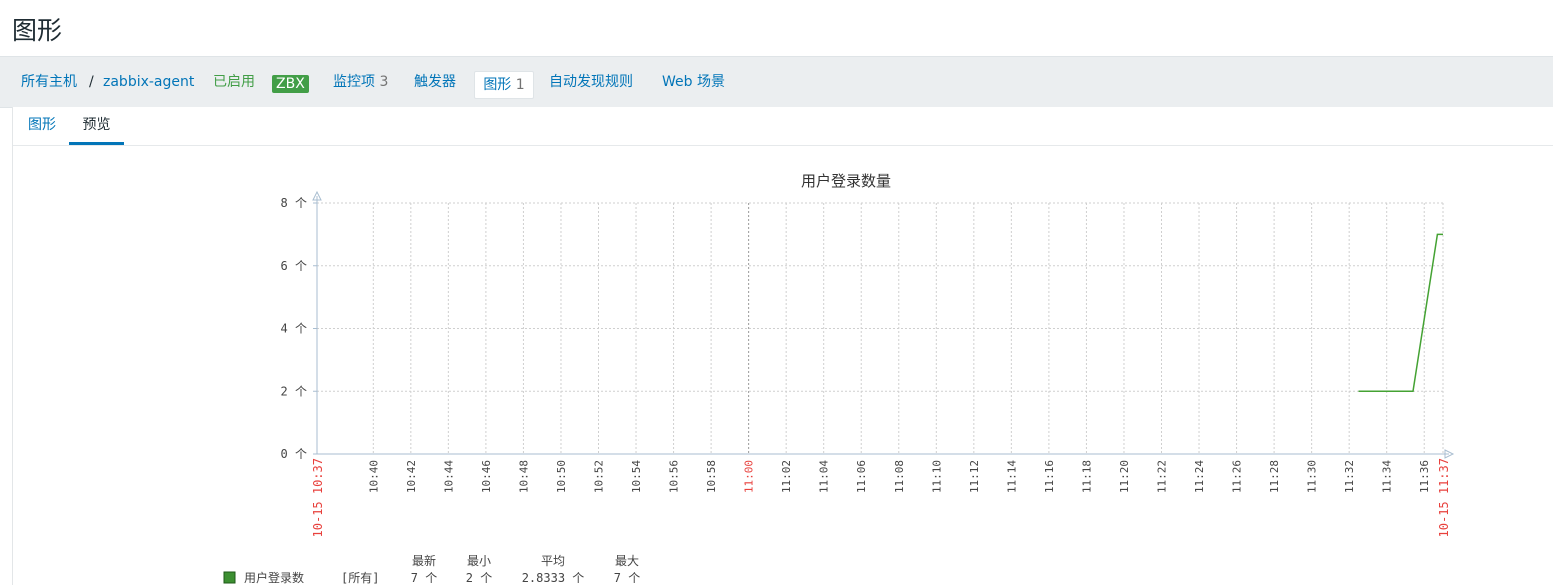 The width and height of the screenshot is (1553, 586). I want to click on x-tick-label: 11:14, so click(1011, 476).